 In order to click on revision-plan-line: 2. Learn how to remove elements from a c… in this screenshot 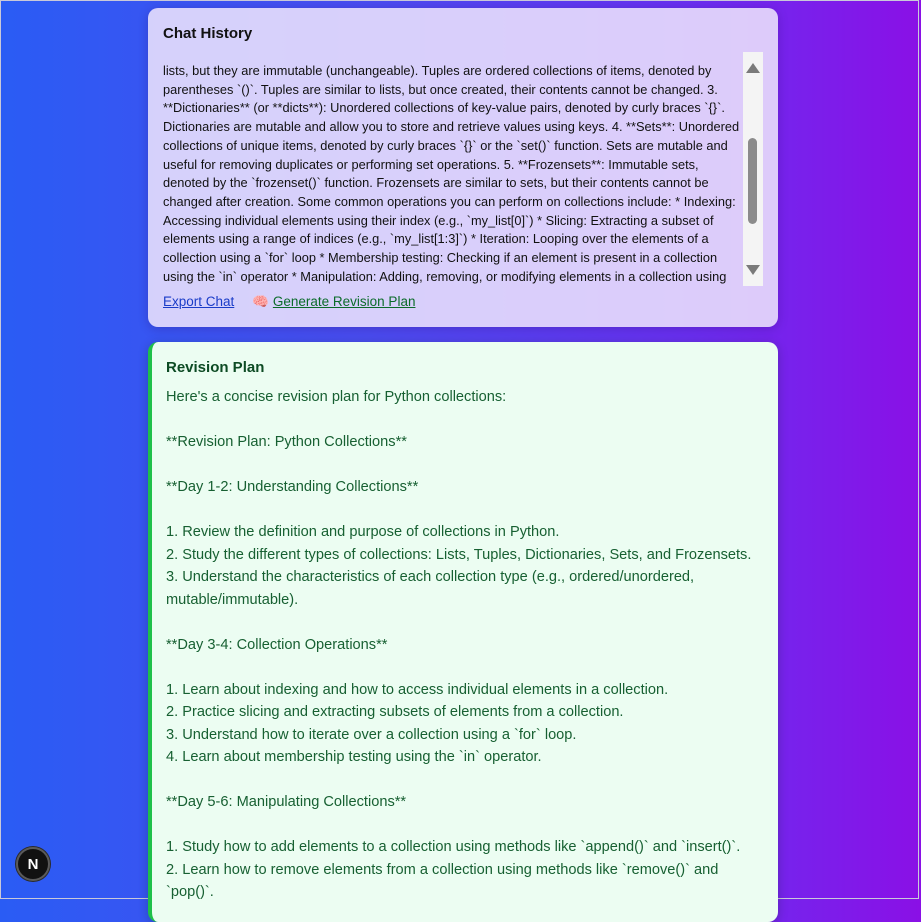, I will do `click(444, 881)`.